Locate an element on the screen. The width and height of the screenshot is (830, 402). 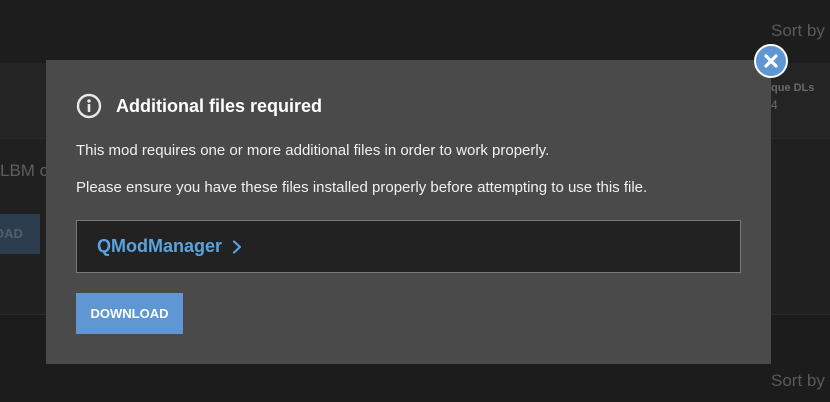
sort-by-label: Sort by is located at coordinates (798, 31).